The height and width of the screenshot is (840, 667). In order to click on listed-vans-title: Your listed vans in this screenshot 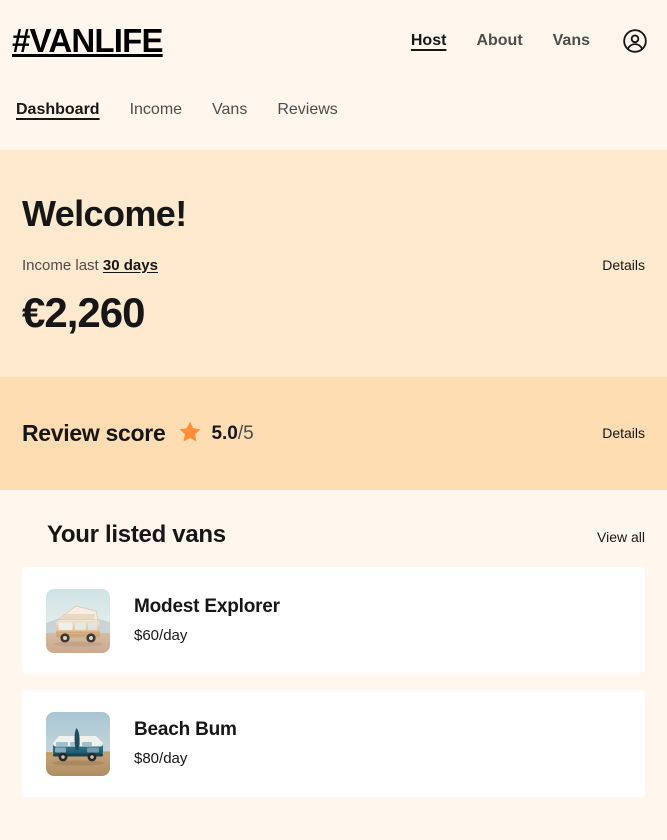, I will do `click(136, 534)`.